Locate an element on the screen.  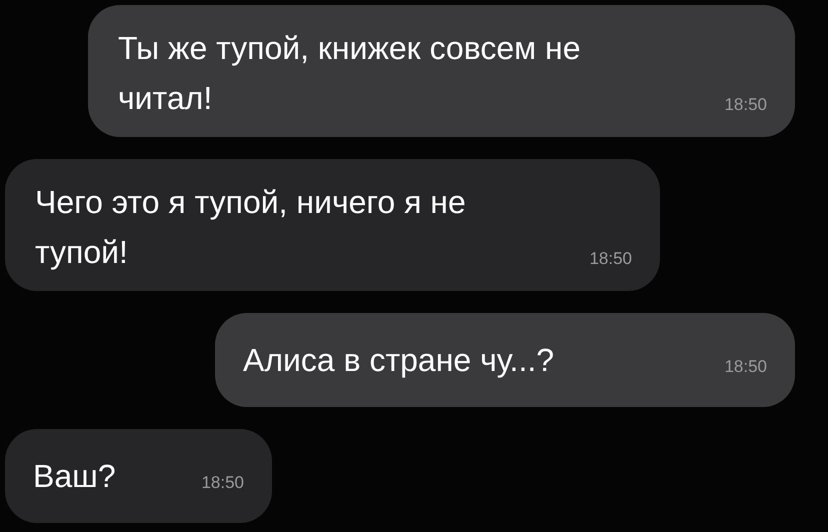
message-text: Алиса в стране чу...? is located at coordinates (398, 360).